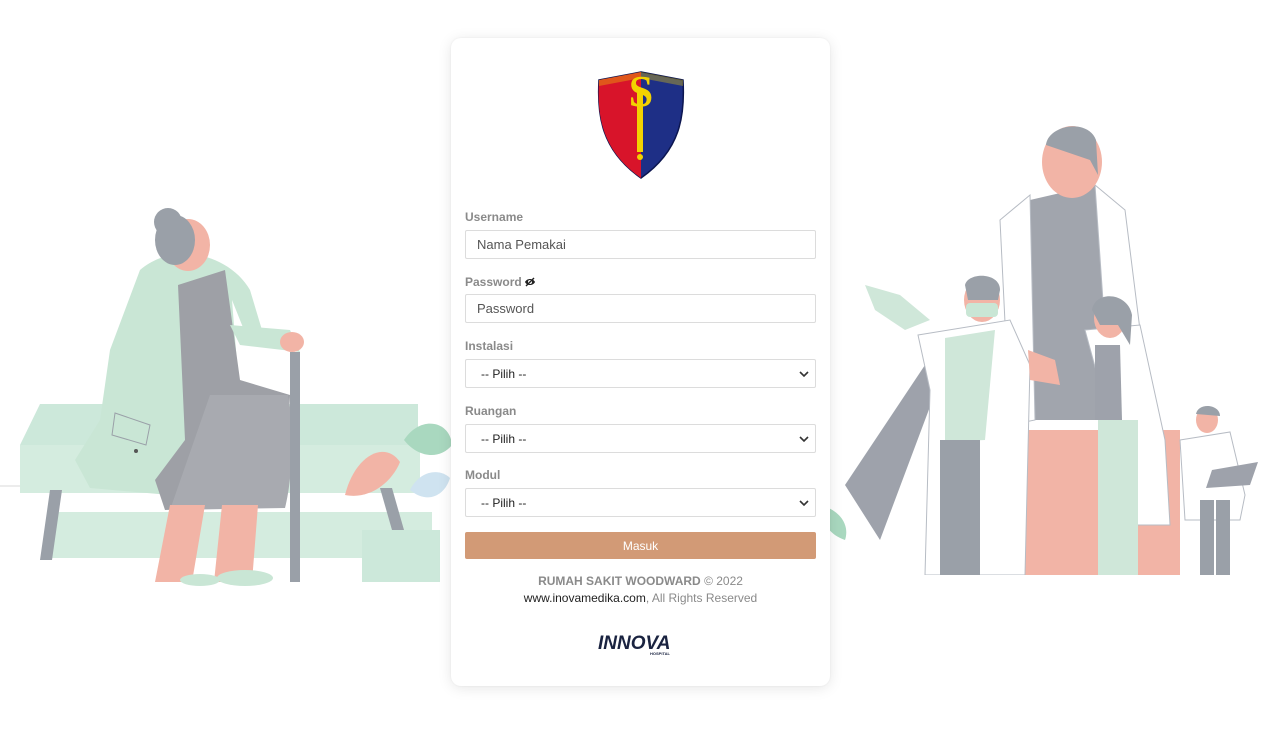 Image resolution: width=1280 pixels, height=731 pixels. Describe the element at coordinates (640, 545) in the screenshot. I see `login-button: Masuk` at that location.